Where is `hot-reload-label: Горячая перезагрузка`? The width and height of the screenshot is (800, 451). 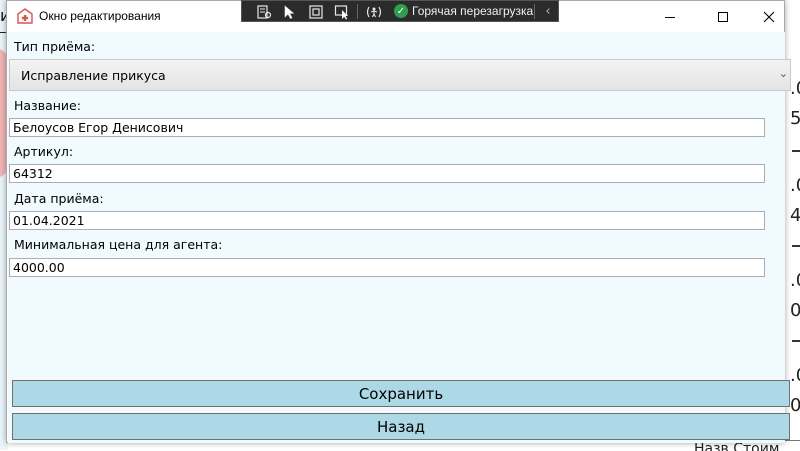
hot-reload-label: Горячая перезагрузка is located at coordinates (473, 11).